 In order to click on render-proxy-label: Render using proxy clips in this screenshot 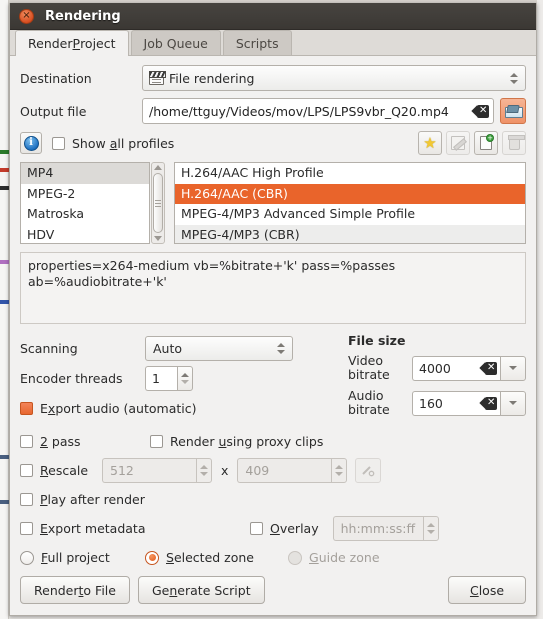, I will do `click(246, 441)`.